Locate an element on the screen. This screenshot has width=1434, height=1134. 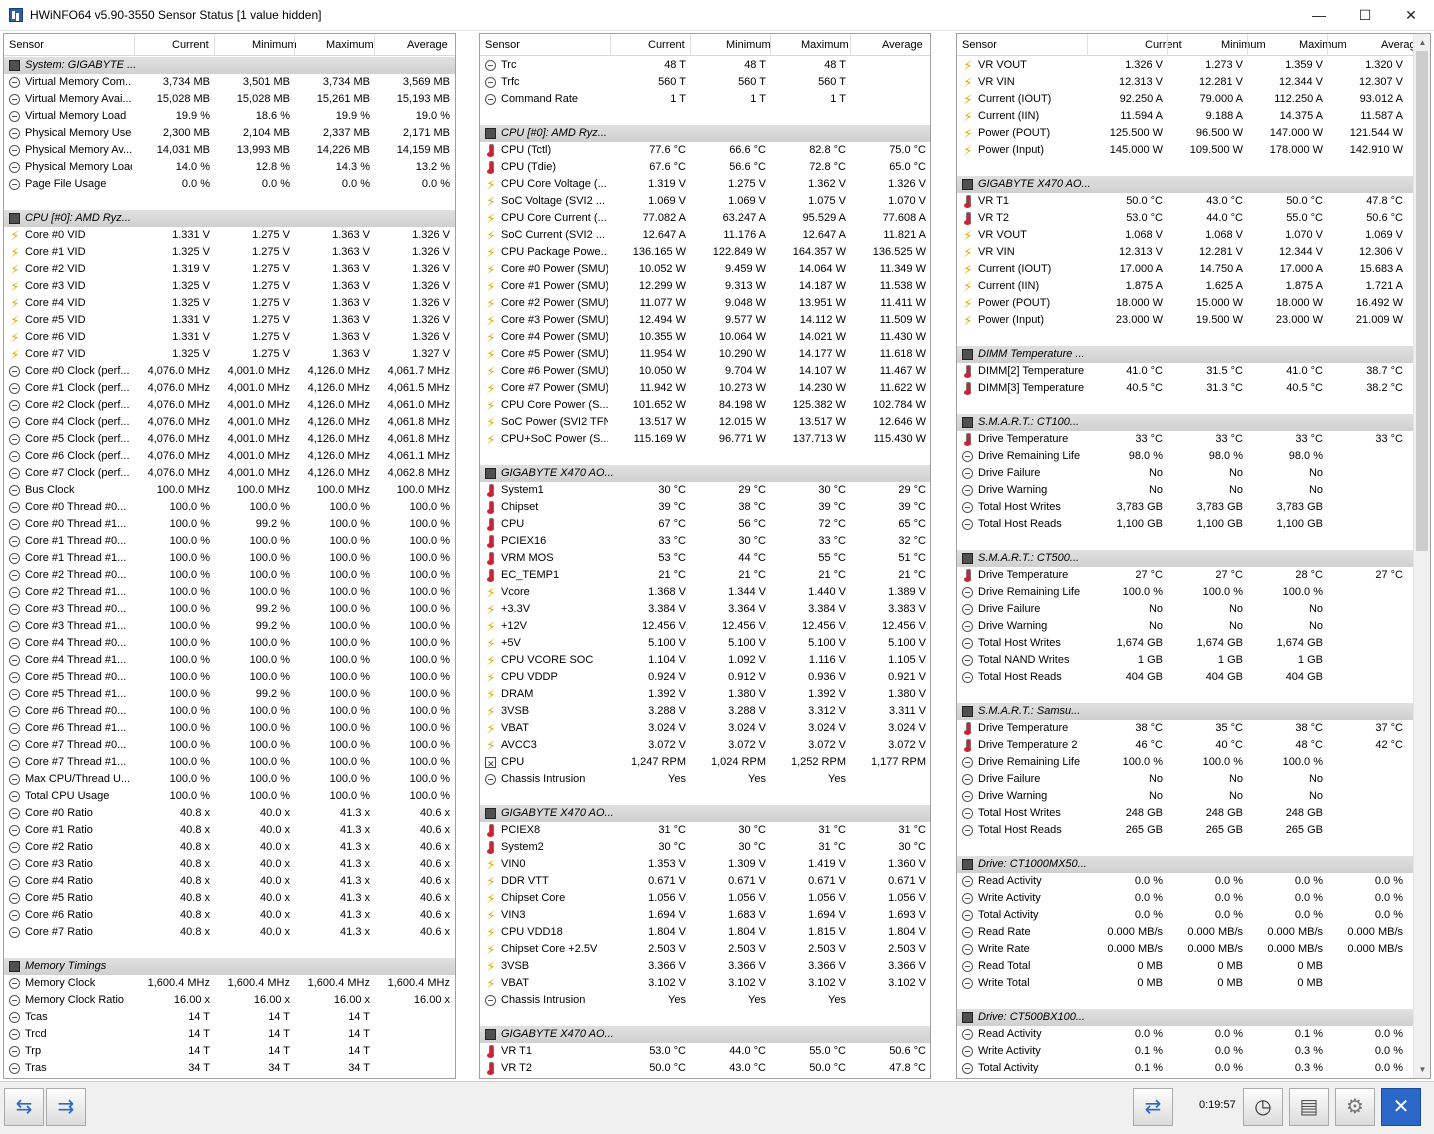
sensor-row: CPU 67 °C 56 °C 72 °C 65 °C is located at coordinates (705, 524).